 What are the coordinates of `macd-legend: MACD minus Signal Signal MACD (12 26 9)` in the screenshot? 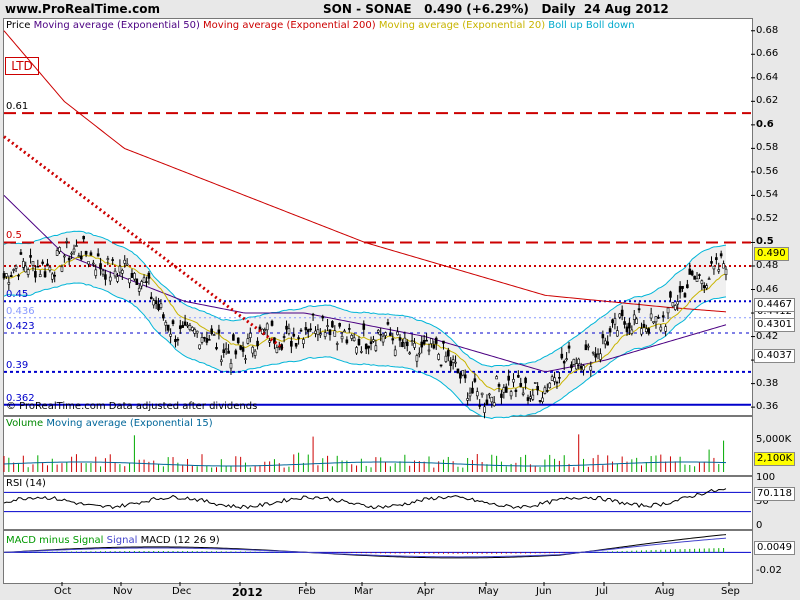 It's located at (113, 540).